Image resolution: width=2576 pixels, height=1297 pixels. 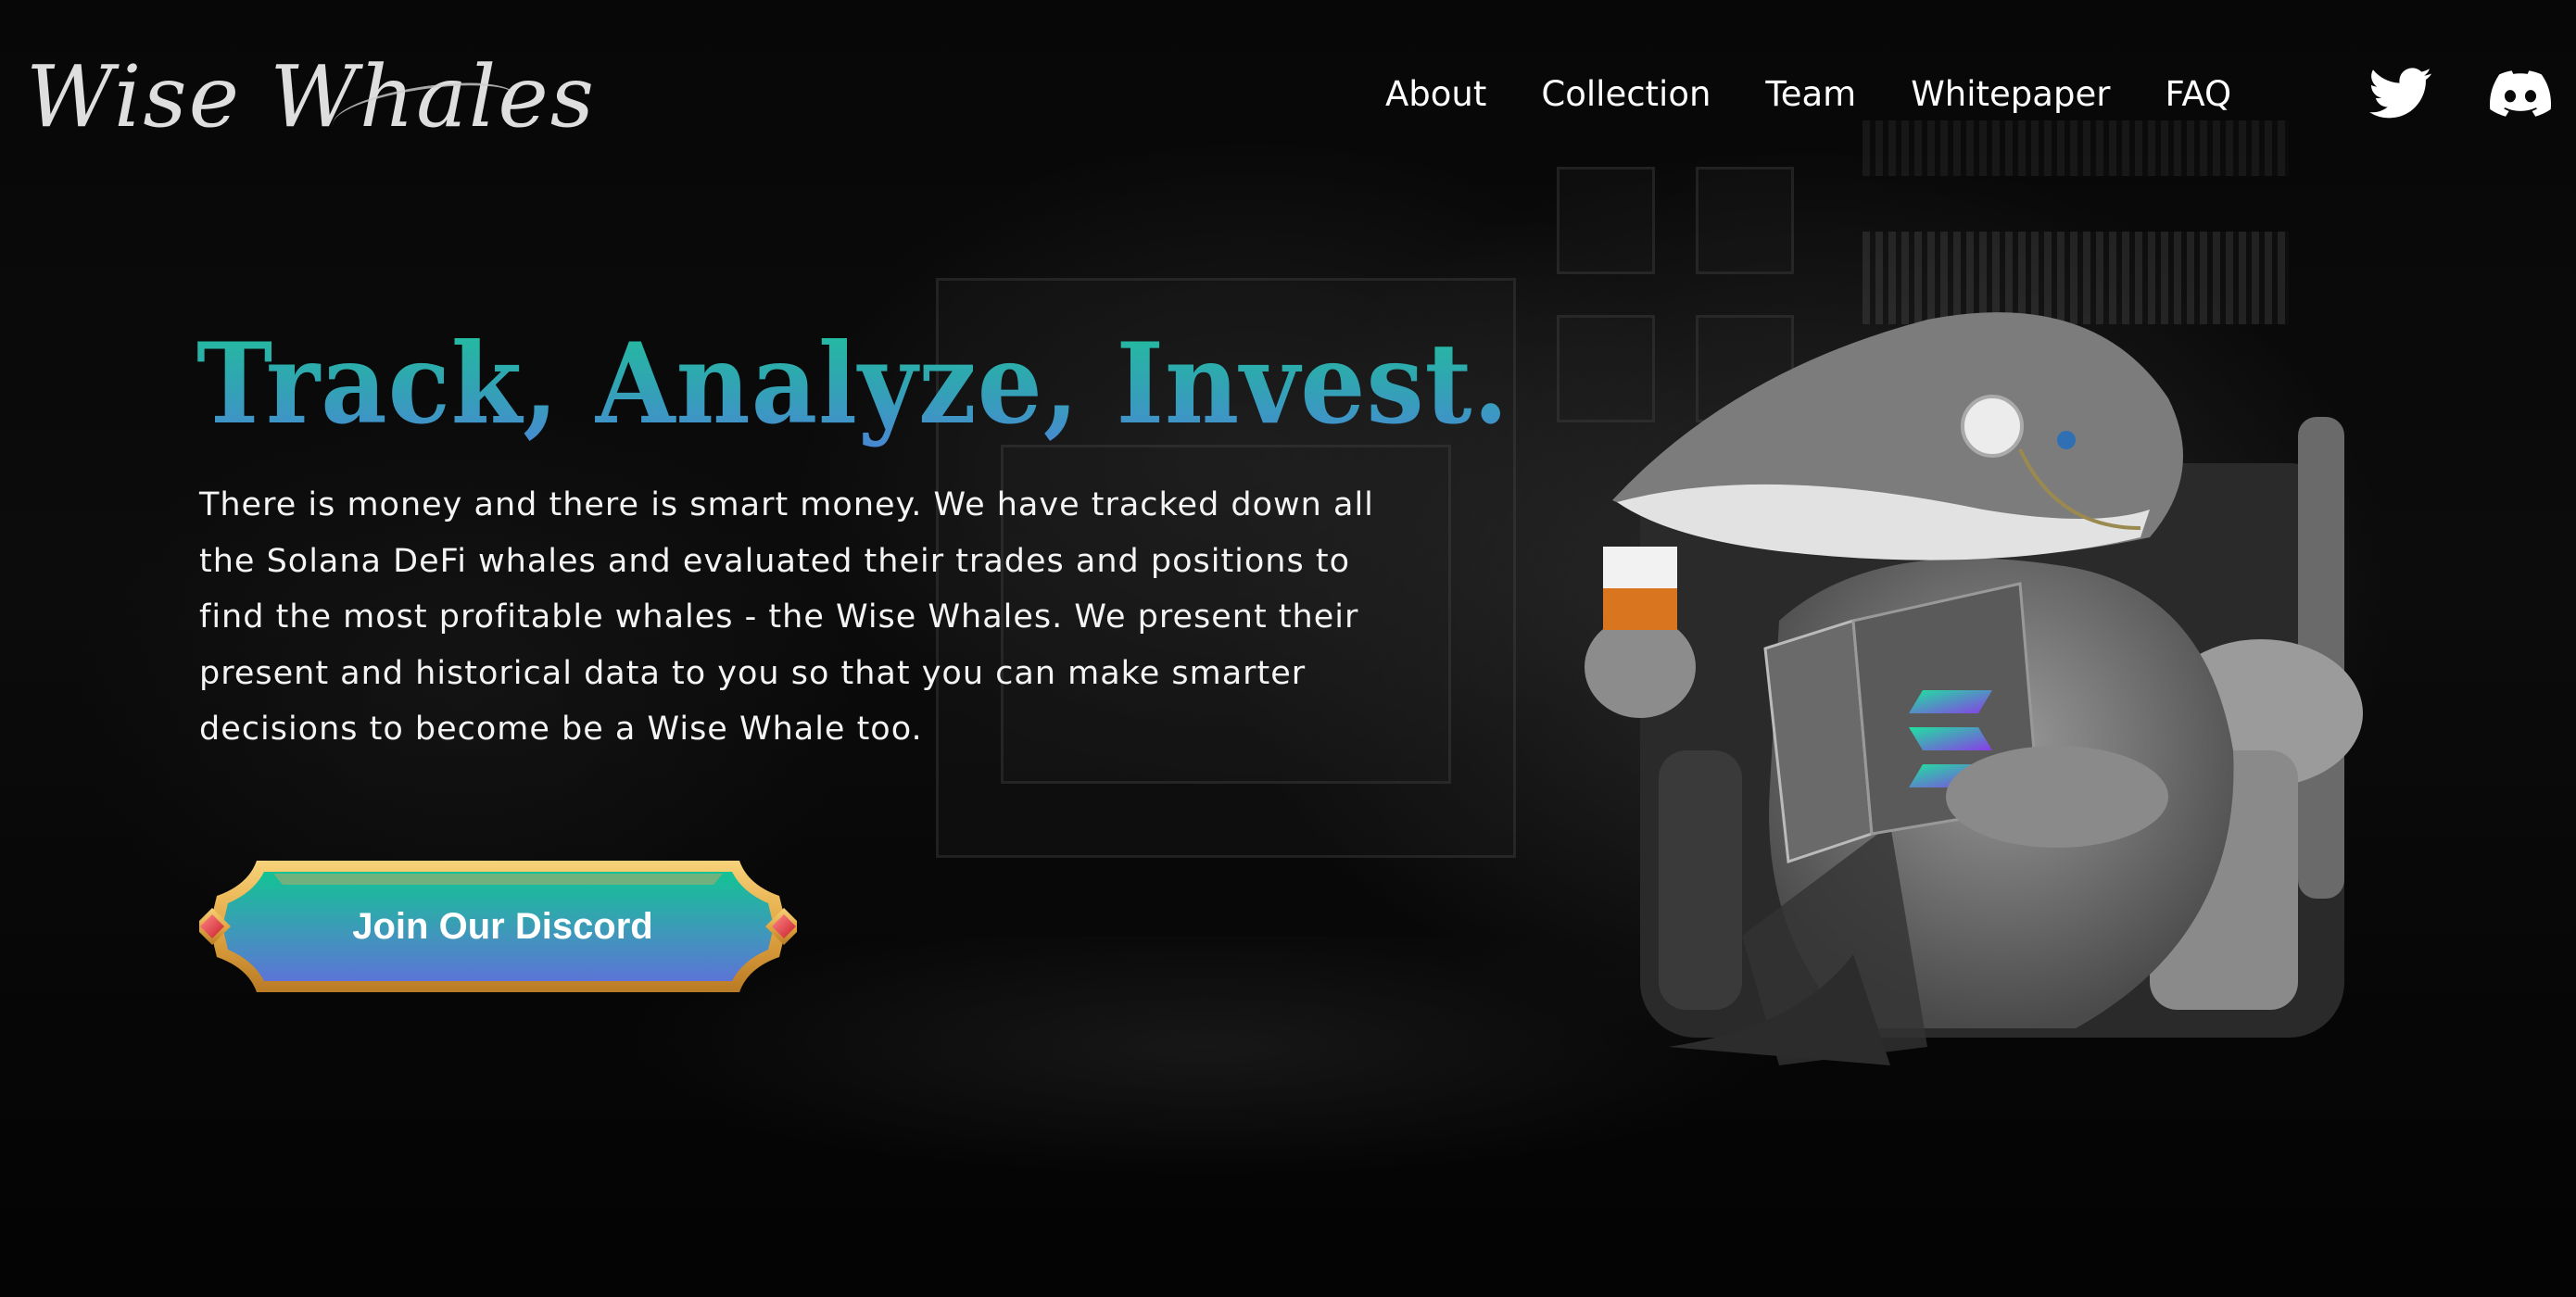 I want to click on nav-faq: FAQ, so click(x=2198, y=94).